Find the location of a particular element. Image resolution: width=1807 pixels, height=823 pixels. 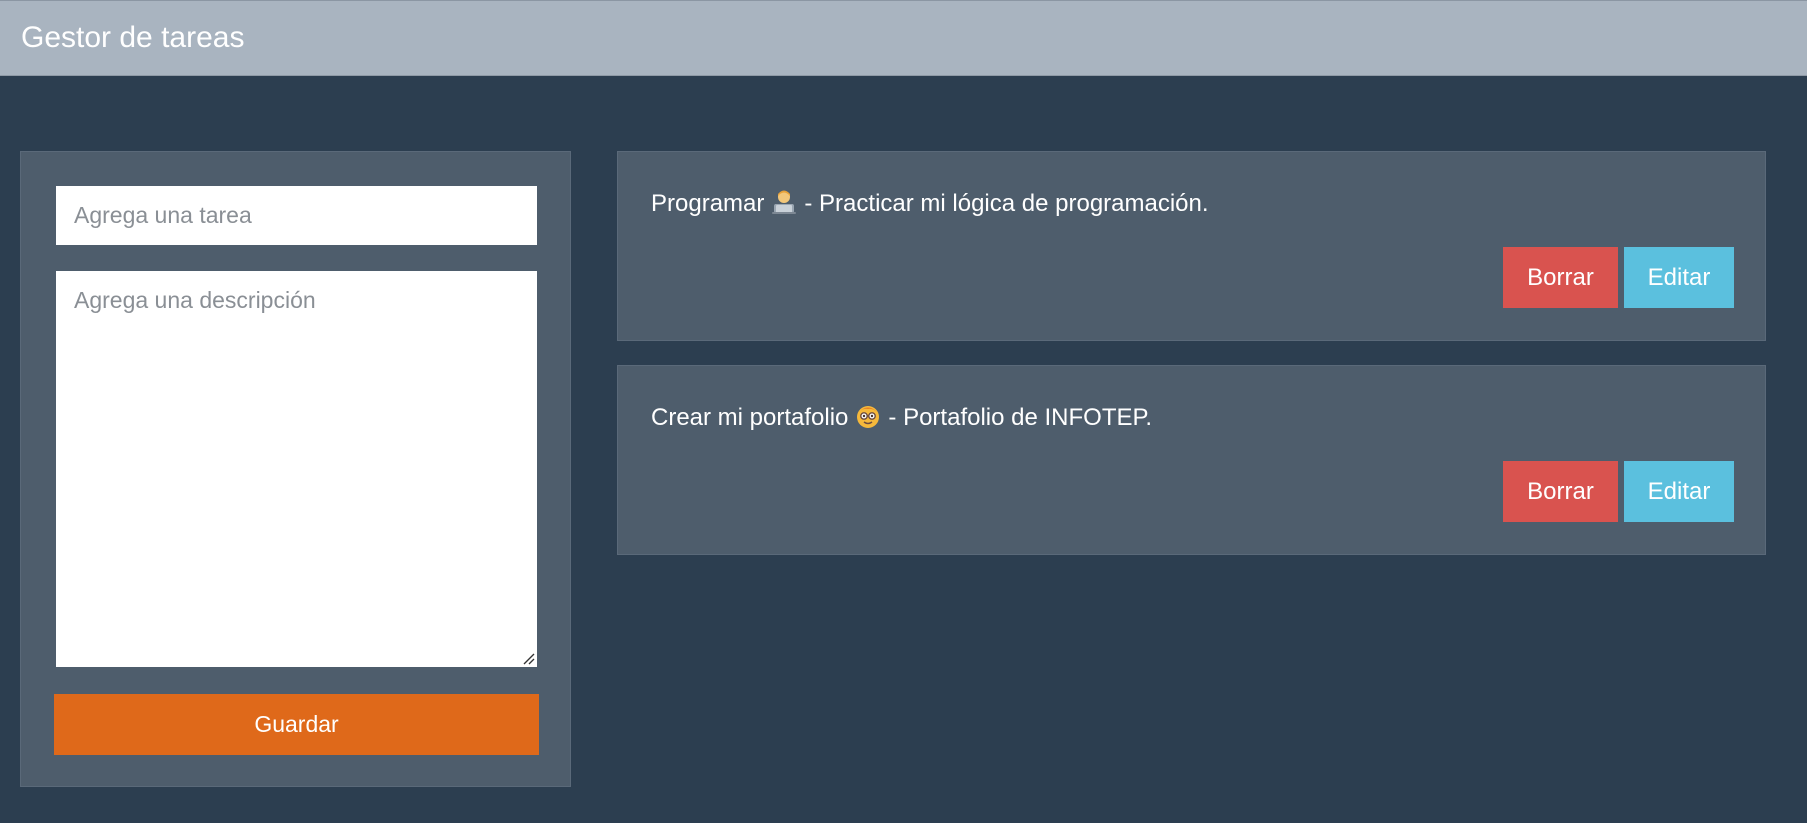

task-description-textarea is located at coordinates (296, 469).